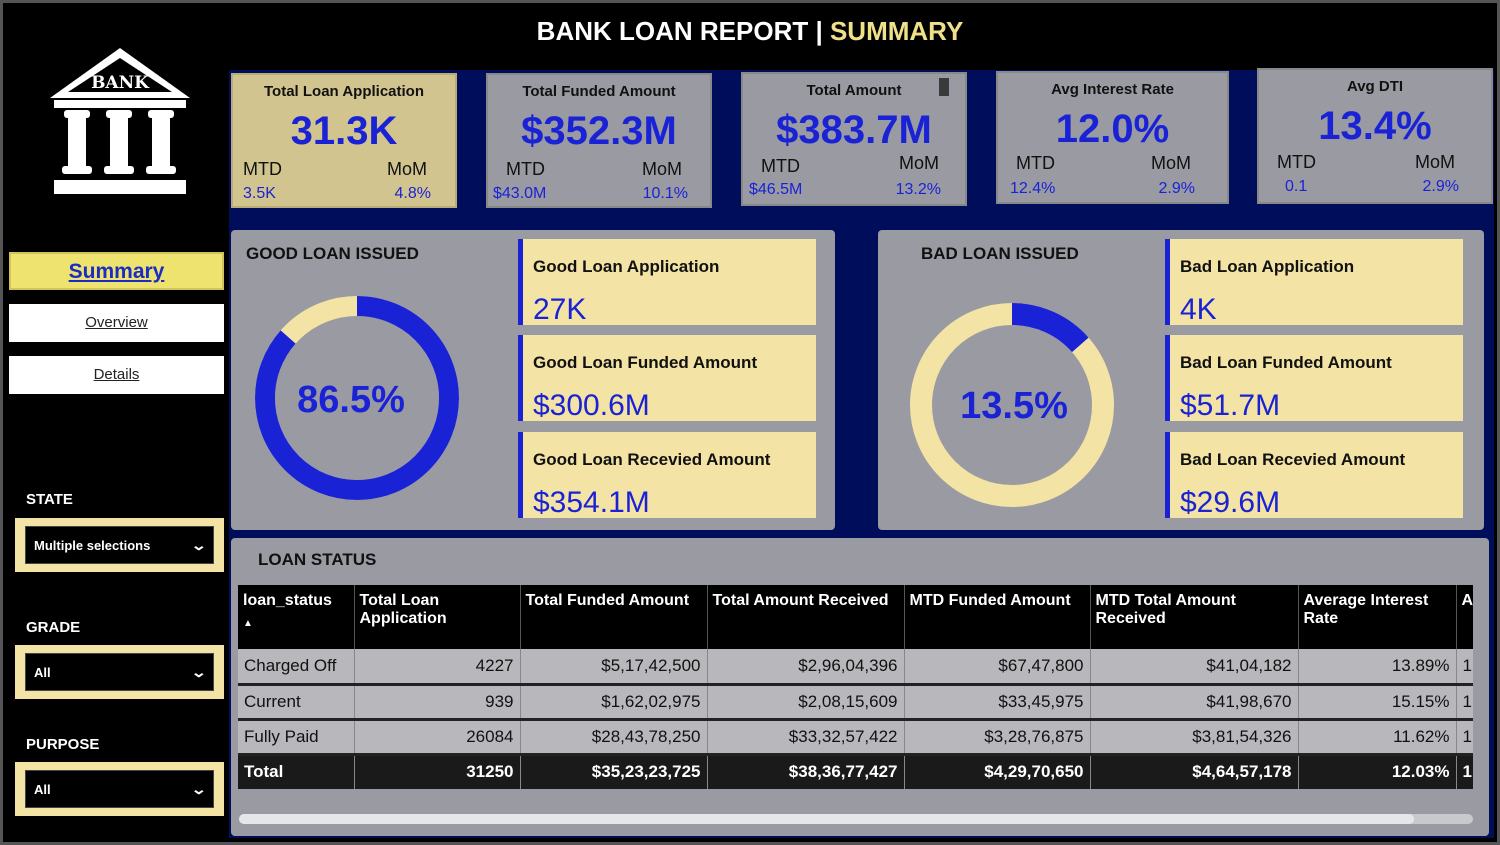 This screenshot has height=845, width=1500. What do you see at coordinates (1296, 186) in the screenshot?
I see `kpi-mtd-value: 0.1` at bounding box center [1296, 186].